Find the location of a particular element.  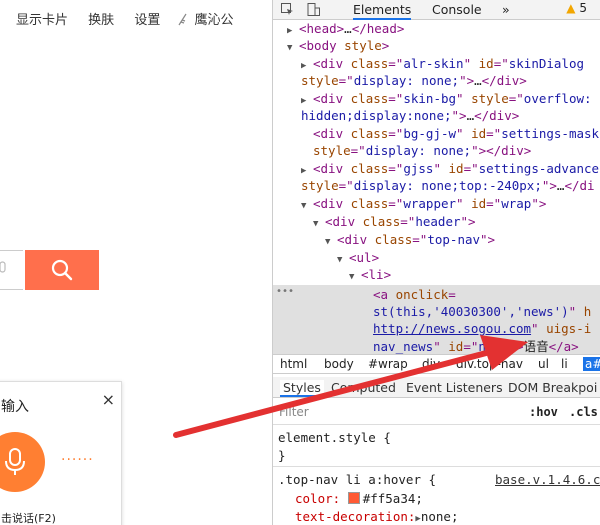

dom-node-line: ▼ <li> is located at coordinates (370, 274).